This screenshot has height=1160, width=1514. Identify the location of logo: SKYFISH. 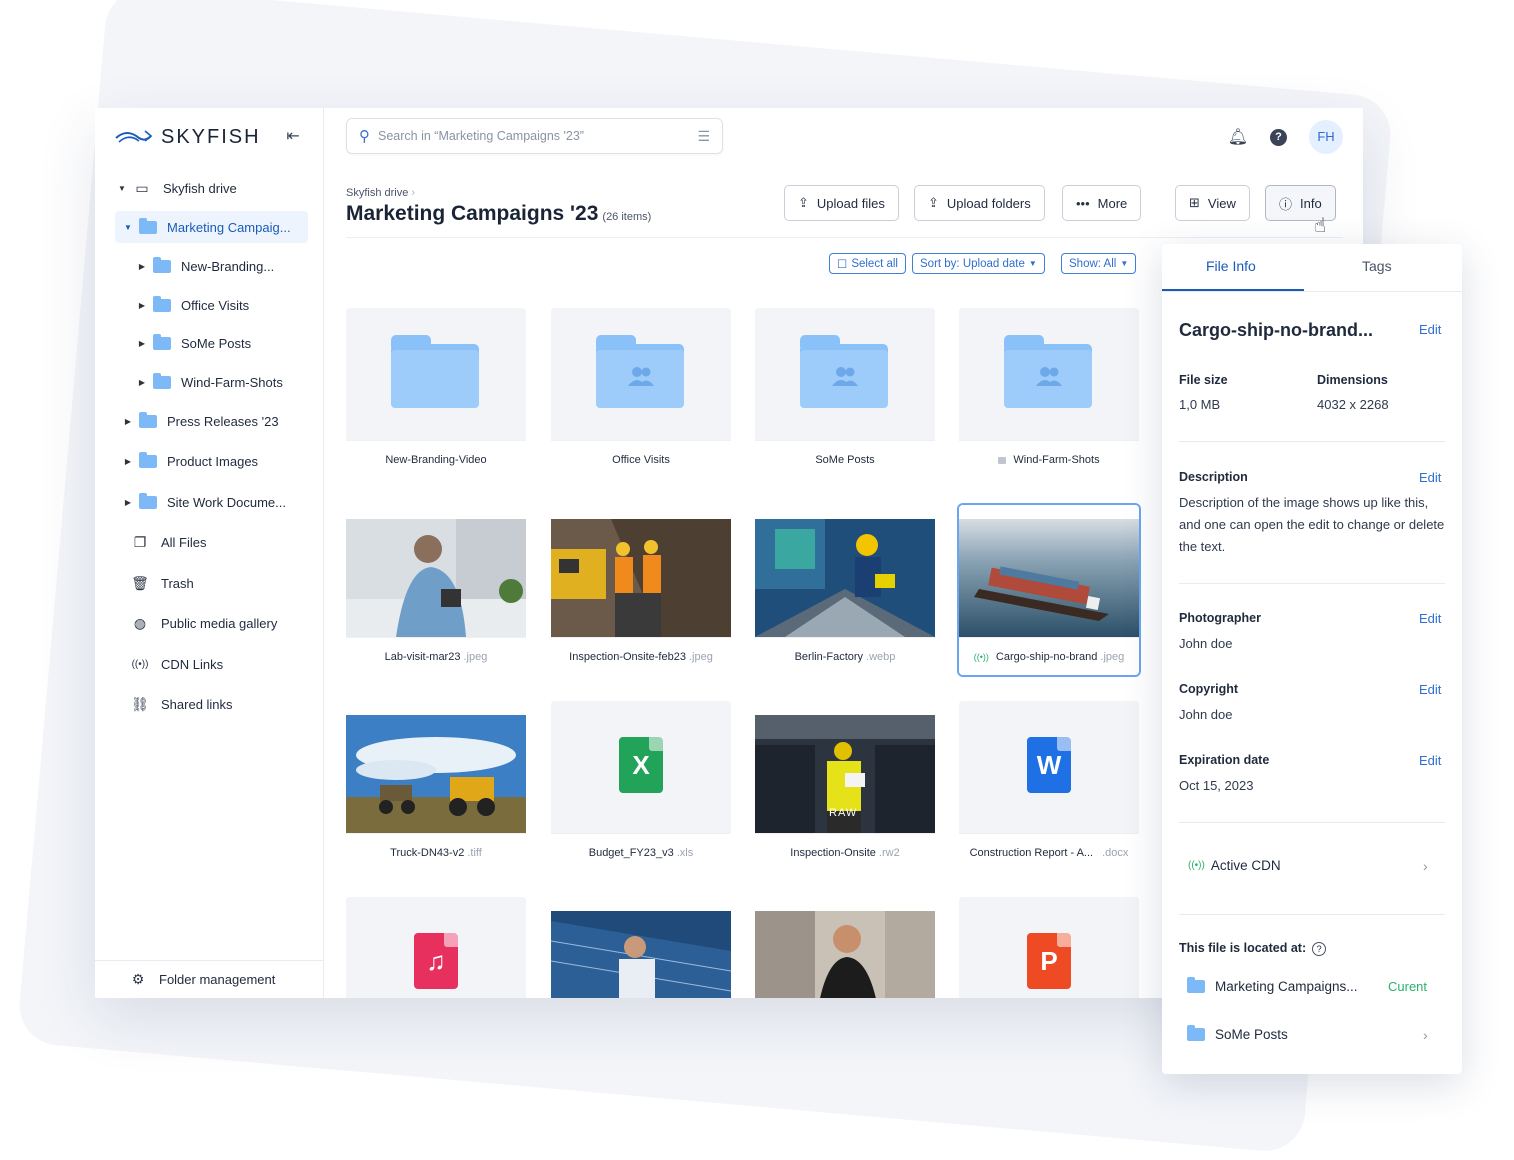
(188, 137).